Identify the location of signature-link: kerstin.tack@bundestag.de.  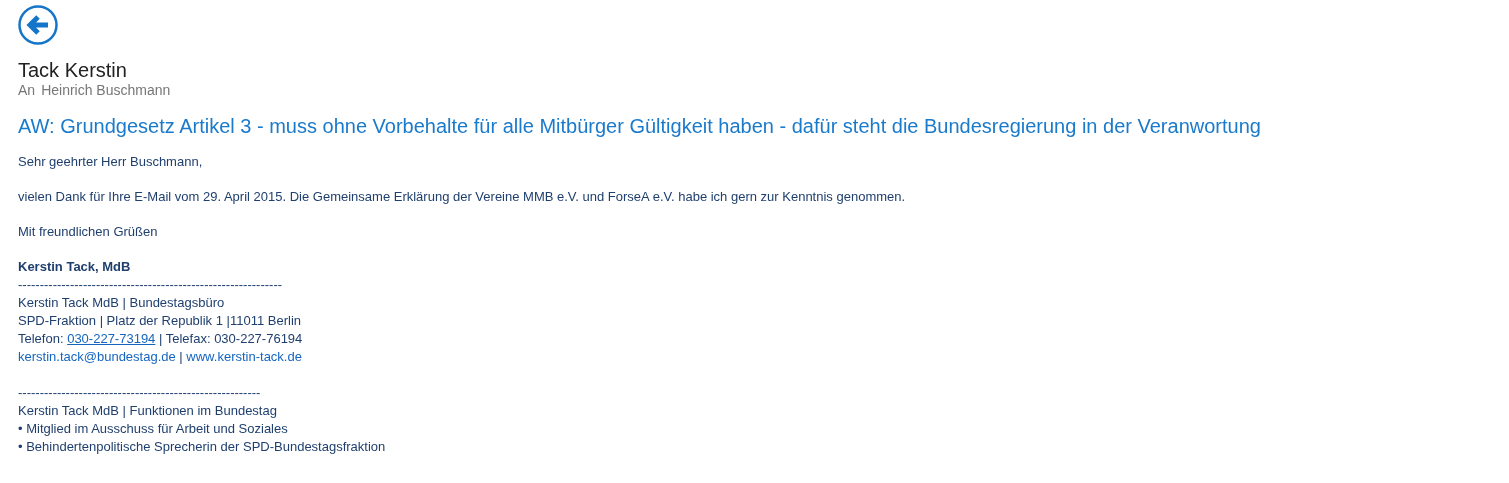
(97, 357).